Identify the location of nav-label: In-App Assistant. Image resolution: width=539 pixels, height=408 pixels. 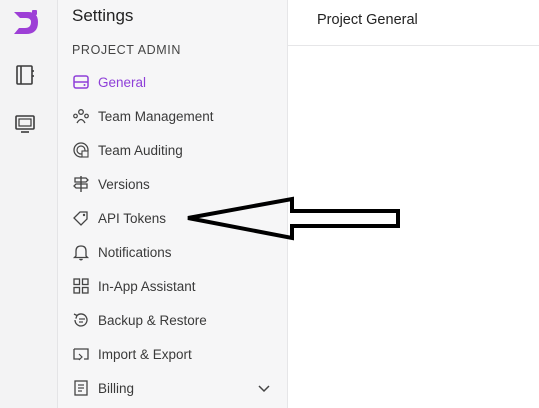
(147, 286).